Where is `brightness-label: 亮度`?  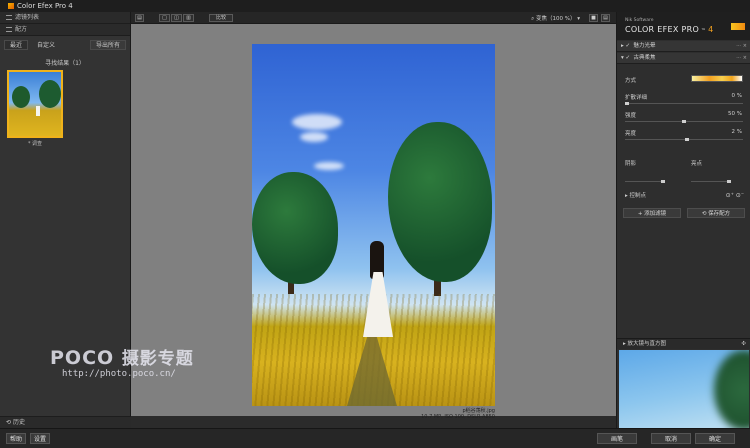
brightness-label: 亮度 is located at coordinates (631, 134).